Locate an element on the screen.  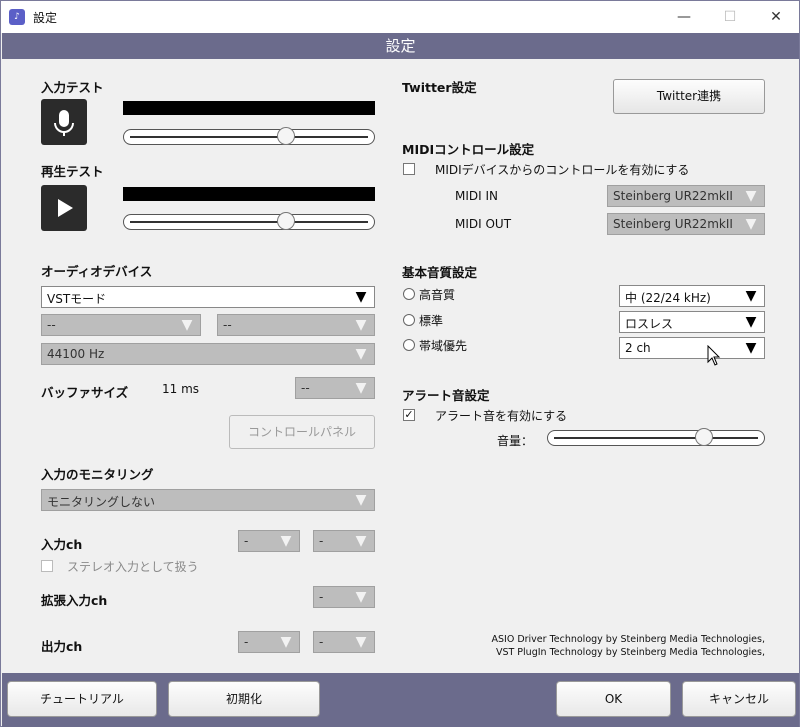
stereo-input-label: ステレオ入力として扱う is located at coordinates (133, 567).